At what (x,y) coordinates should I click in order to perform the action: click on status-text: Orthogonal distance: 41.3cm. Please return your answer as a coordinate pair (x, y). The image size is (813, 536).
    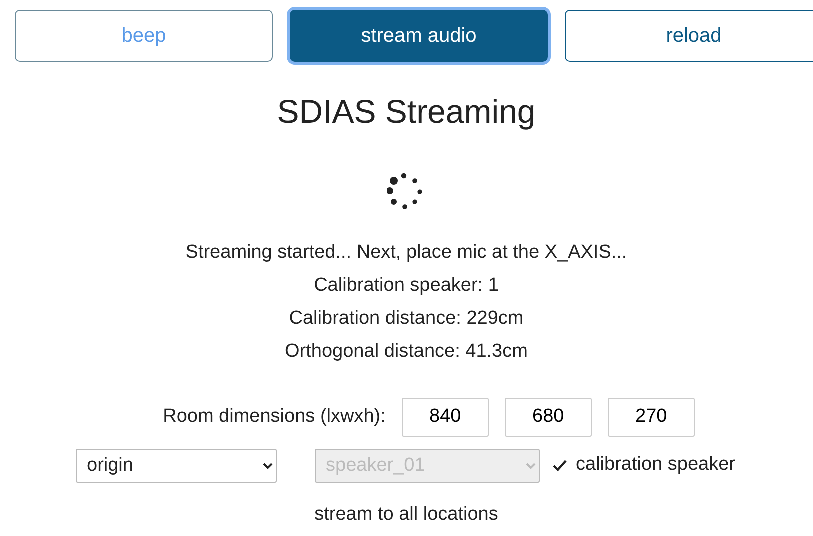
    Looking at the image, I should click on (406, 351).